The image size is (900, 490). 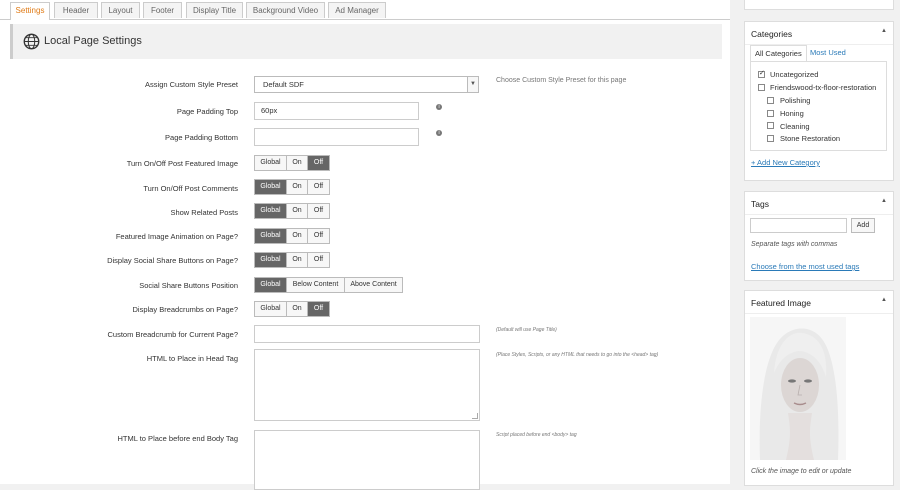 I want to click on custom-breadcrumb-input, so click(x=367, y=334).